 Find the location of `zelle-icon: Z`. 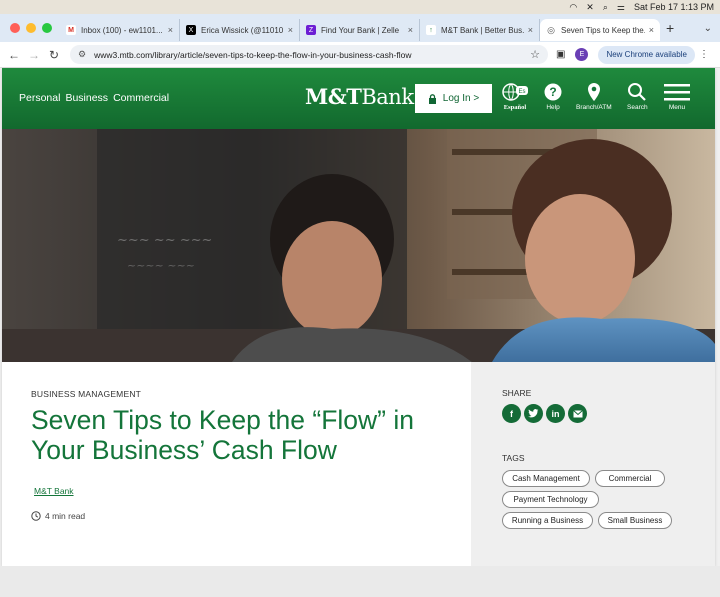

zelle-icon: Z is located at coordinates (311, 30).